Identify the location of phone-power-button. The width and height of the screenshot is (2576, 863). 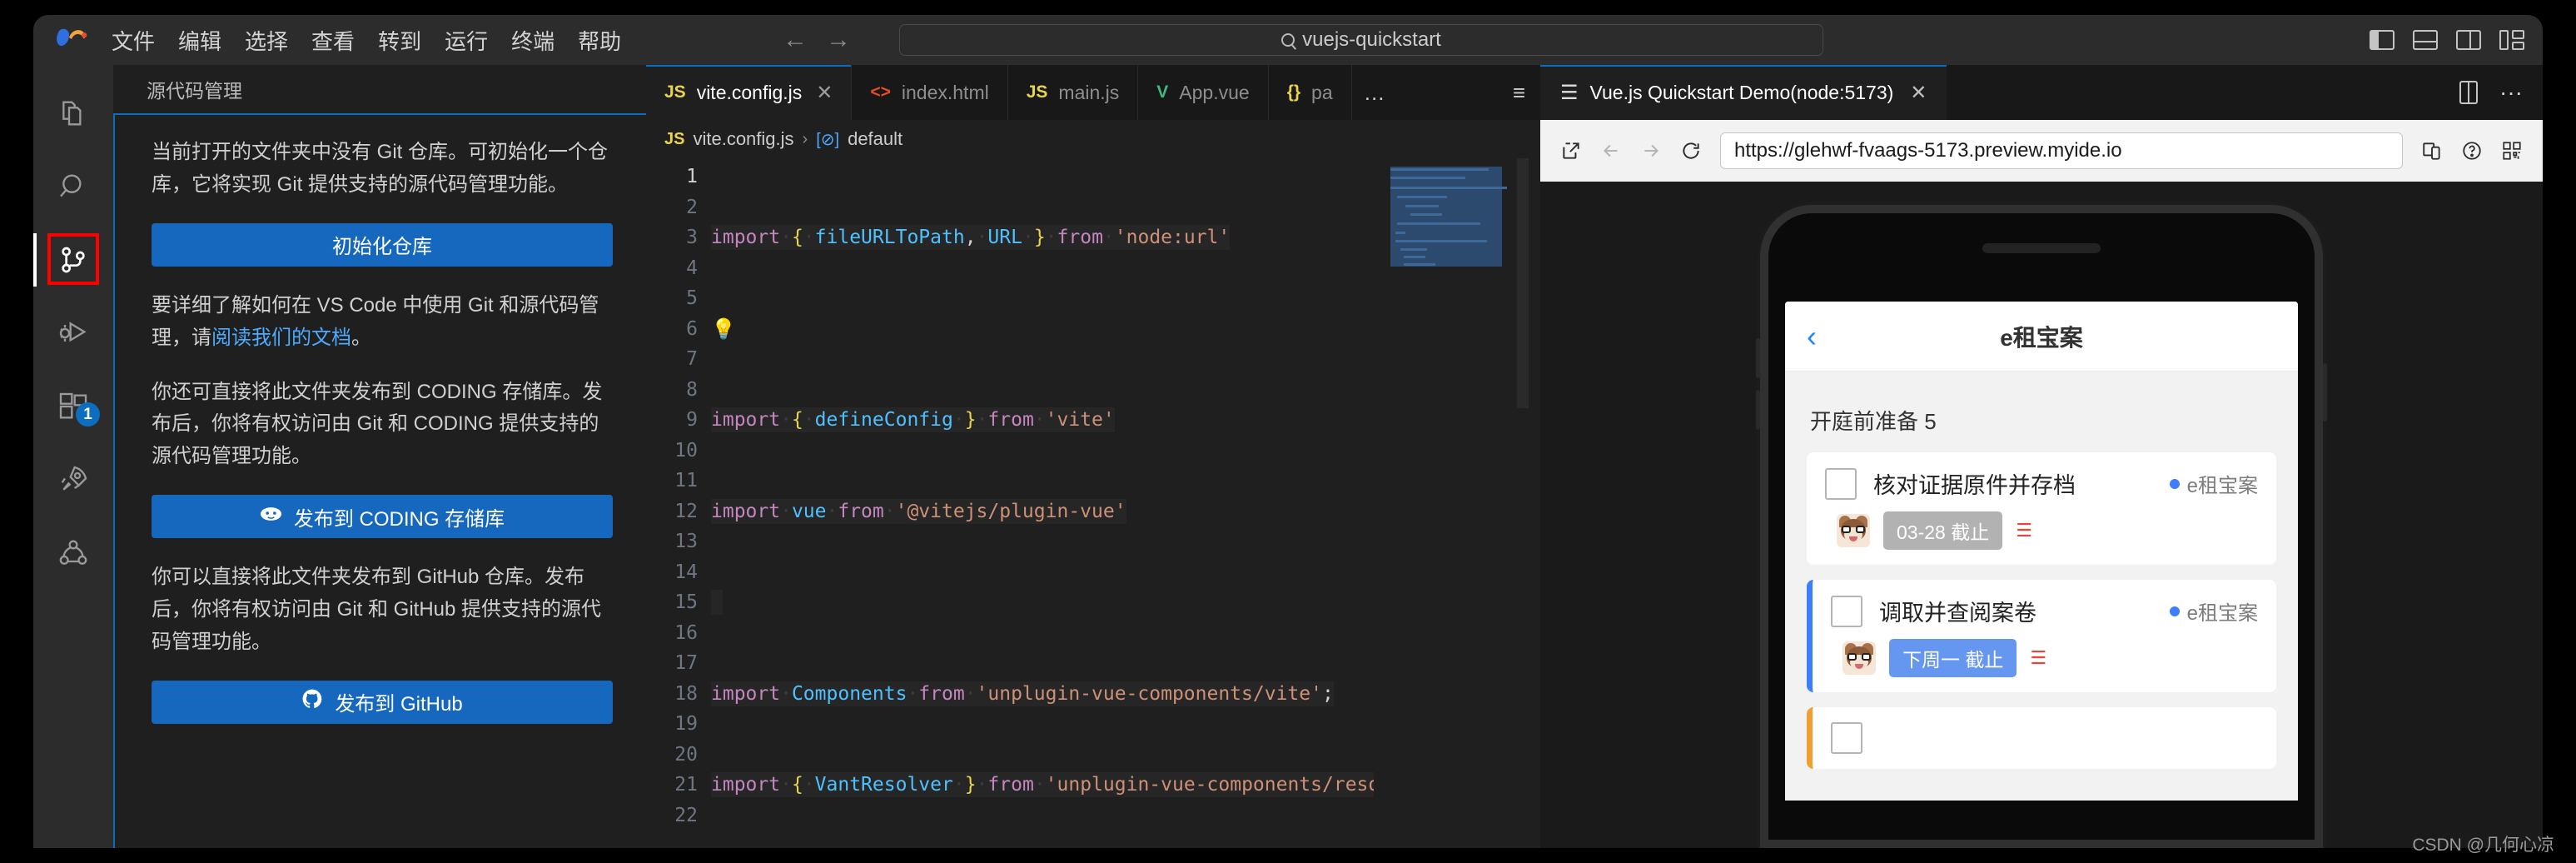
(2325, 392).